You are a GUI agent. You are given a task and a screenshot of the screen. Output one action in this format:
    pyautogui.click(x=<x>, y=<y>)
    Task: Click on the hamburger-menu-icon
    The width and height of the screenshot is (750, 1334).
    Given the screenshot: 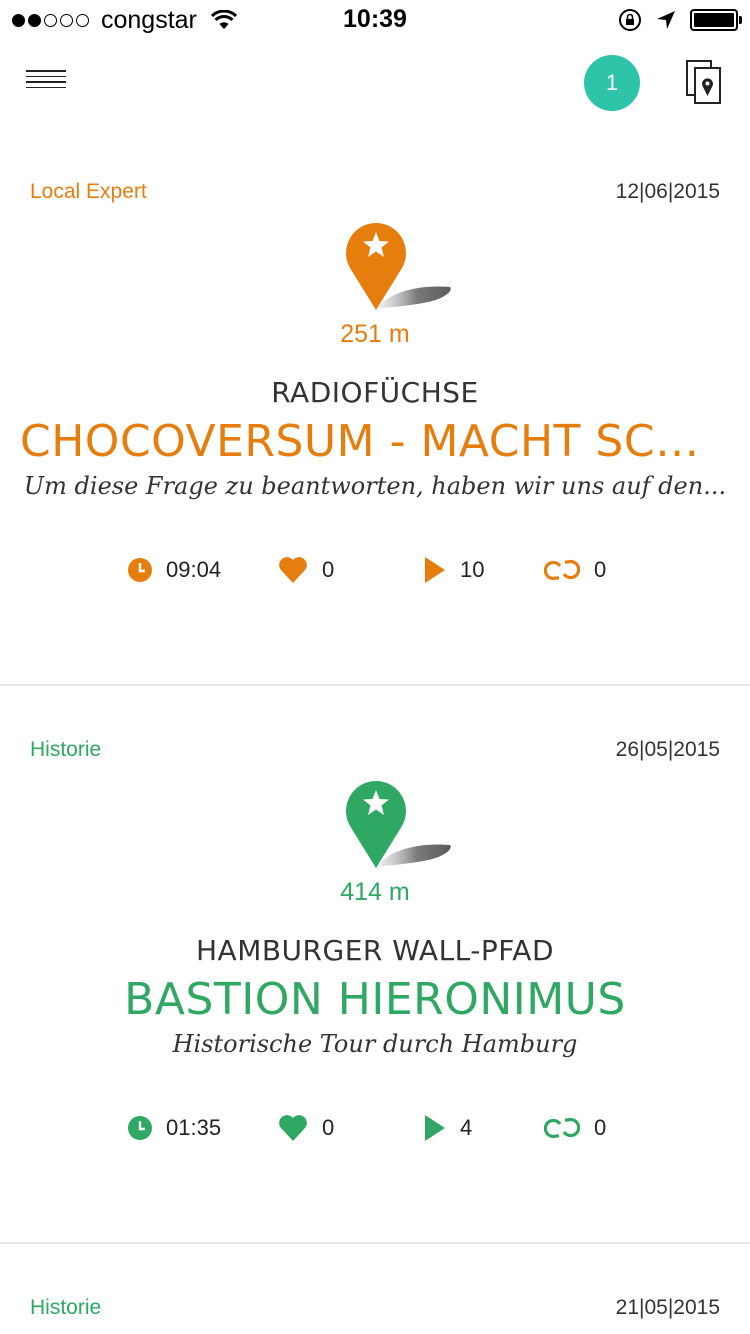 What is the action you would take?
    pyautogui.click(x=46, y=82)
    